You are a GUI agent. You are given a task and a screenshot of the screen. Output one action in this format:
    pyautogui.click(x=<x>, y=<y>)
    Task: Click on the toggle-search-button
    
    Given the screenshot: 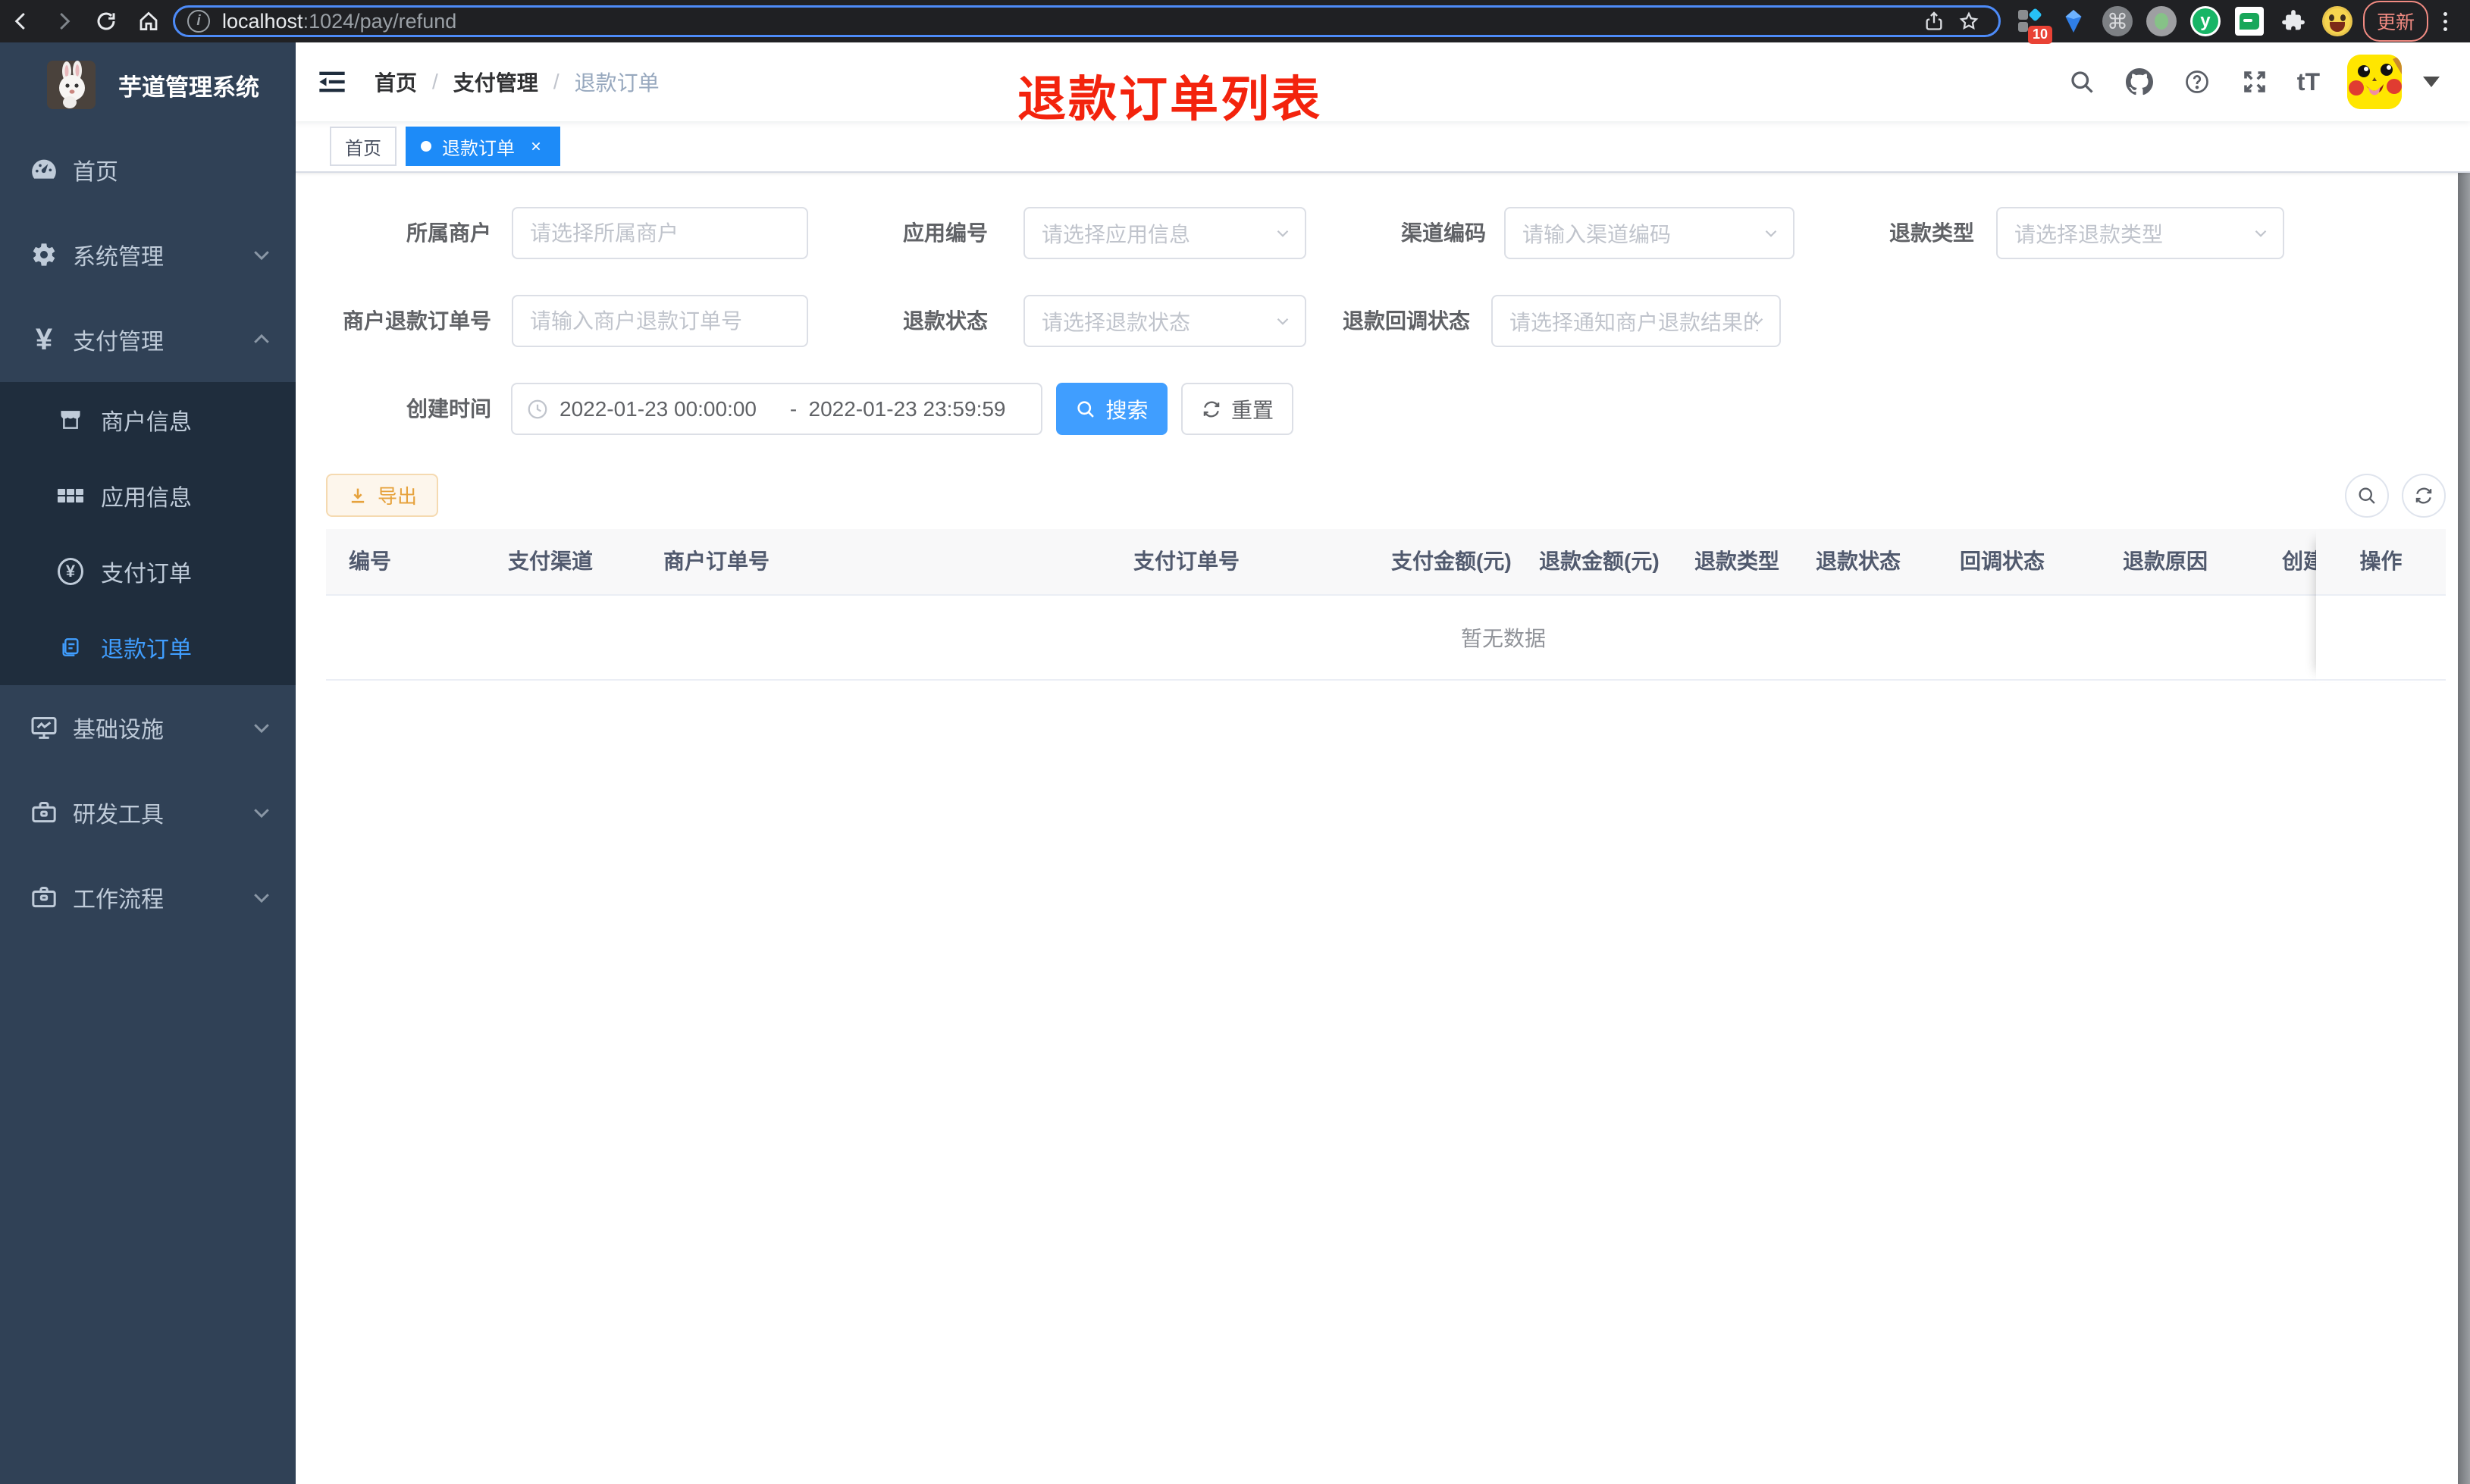 What is the action you would take?
    pyautogui.click(x=2367, y=496)
    